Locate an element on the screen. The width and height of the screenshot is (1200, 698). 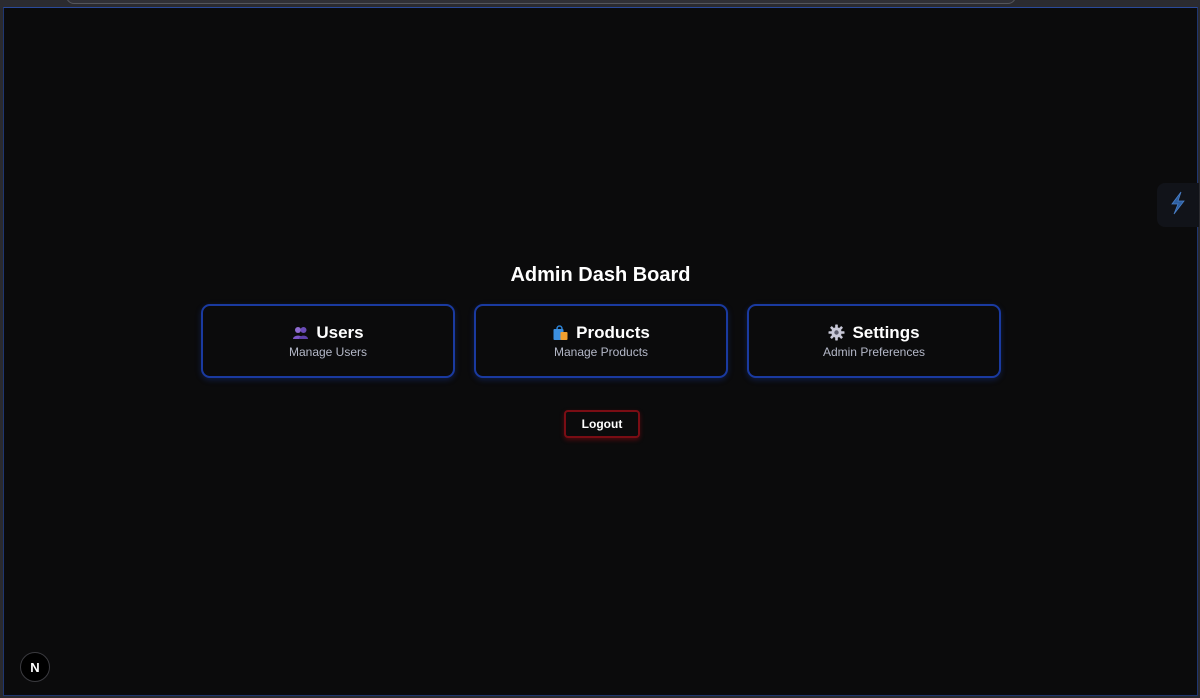
users-card: Users Manage Users is located at coordinates (328, 341).